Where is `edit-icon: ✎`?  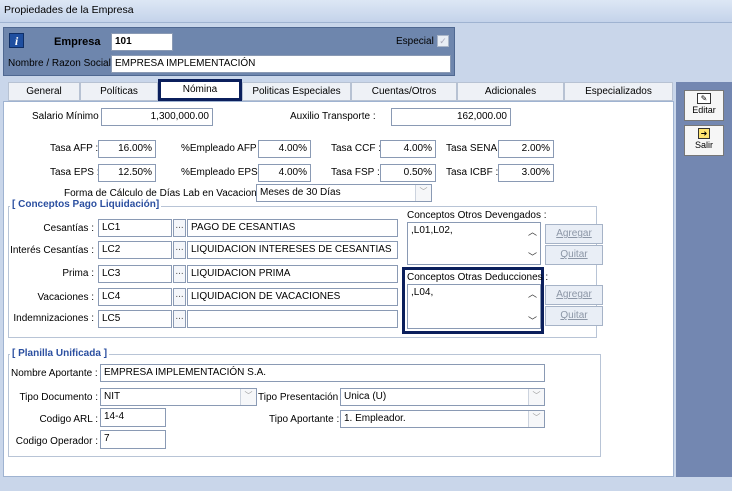
edit-icon: ✎ is located at coordinates (704, 98).